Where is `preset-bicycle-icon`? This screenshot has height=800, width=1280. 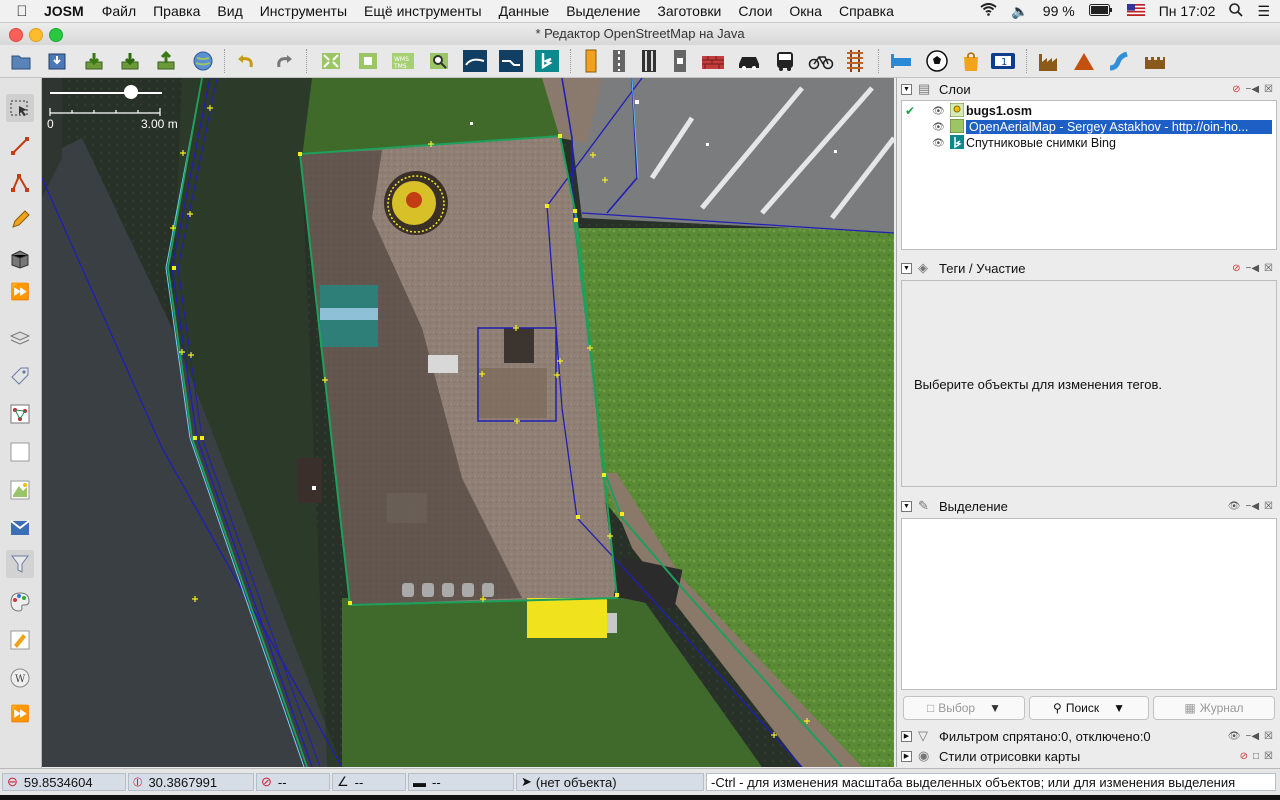 preset-bicycle-icon is located at coordinates (821, 61).